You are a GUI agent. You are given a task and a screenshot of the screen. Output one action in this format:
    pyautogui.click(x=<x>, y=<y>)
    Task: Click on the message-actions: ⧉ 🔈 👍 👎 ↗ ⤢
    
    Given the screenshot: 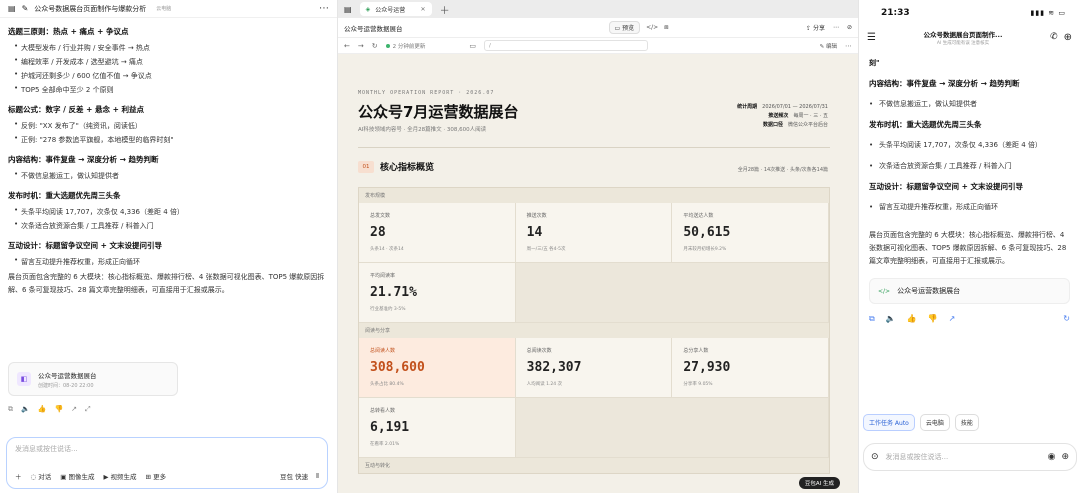 What is the action you would take?
    pyautogui.click(x=49, y=409)
    